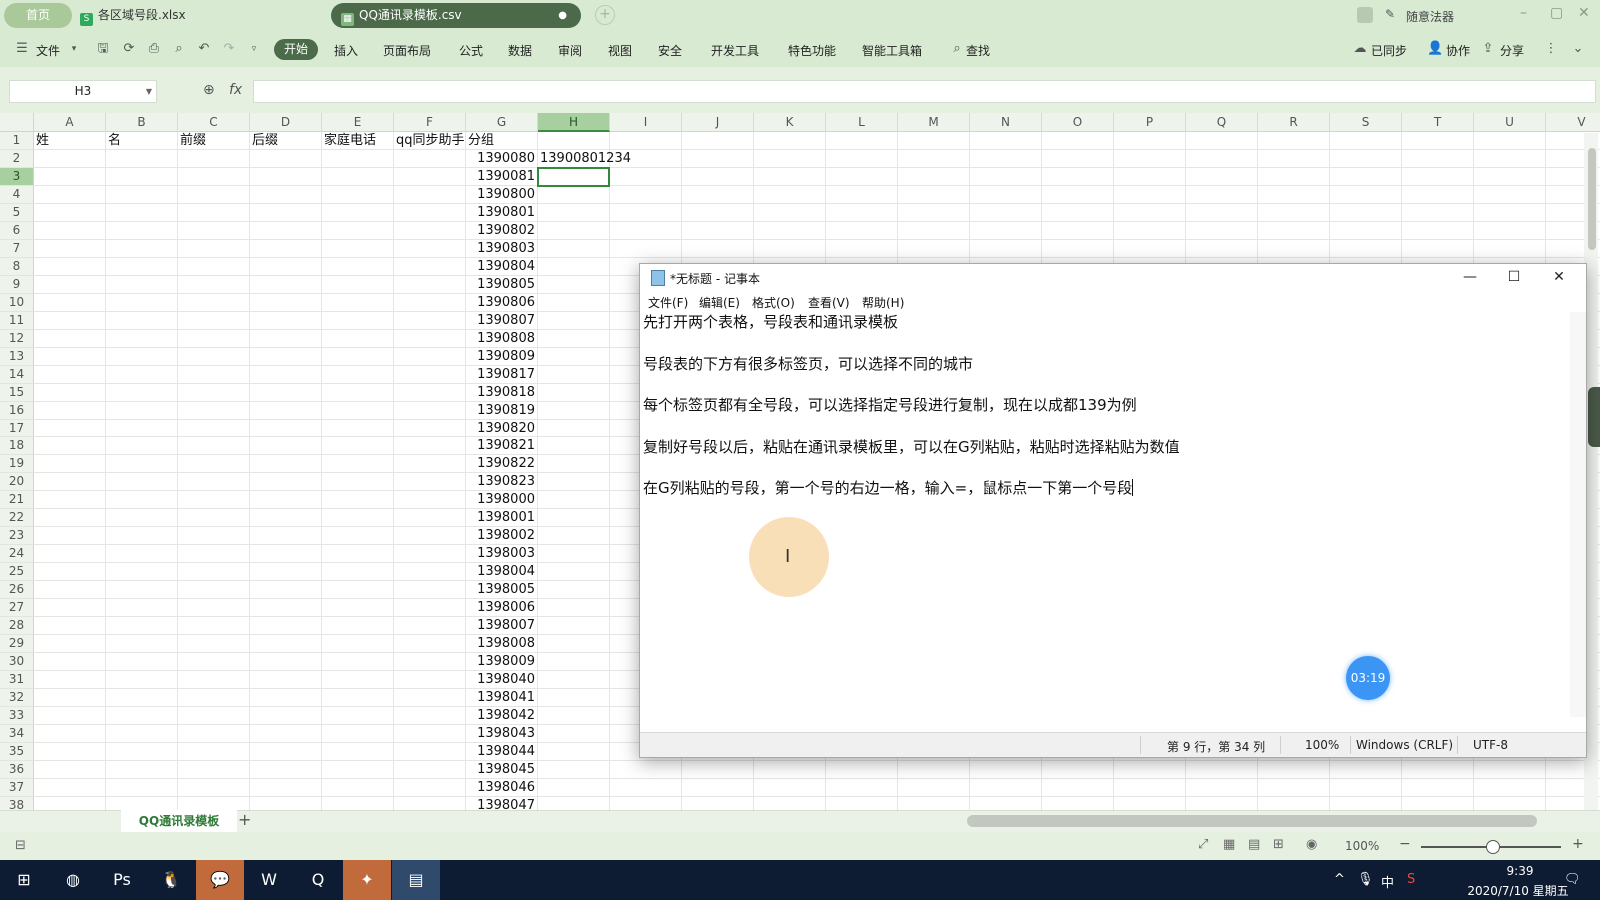 This screenshot has width=1600, height=900. Describe the element at coordinates (17, 680) in the screenshot. I see `row-header-31: 31` at that location.